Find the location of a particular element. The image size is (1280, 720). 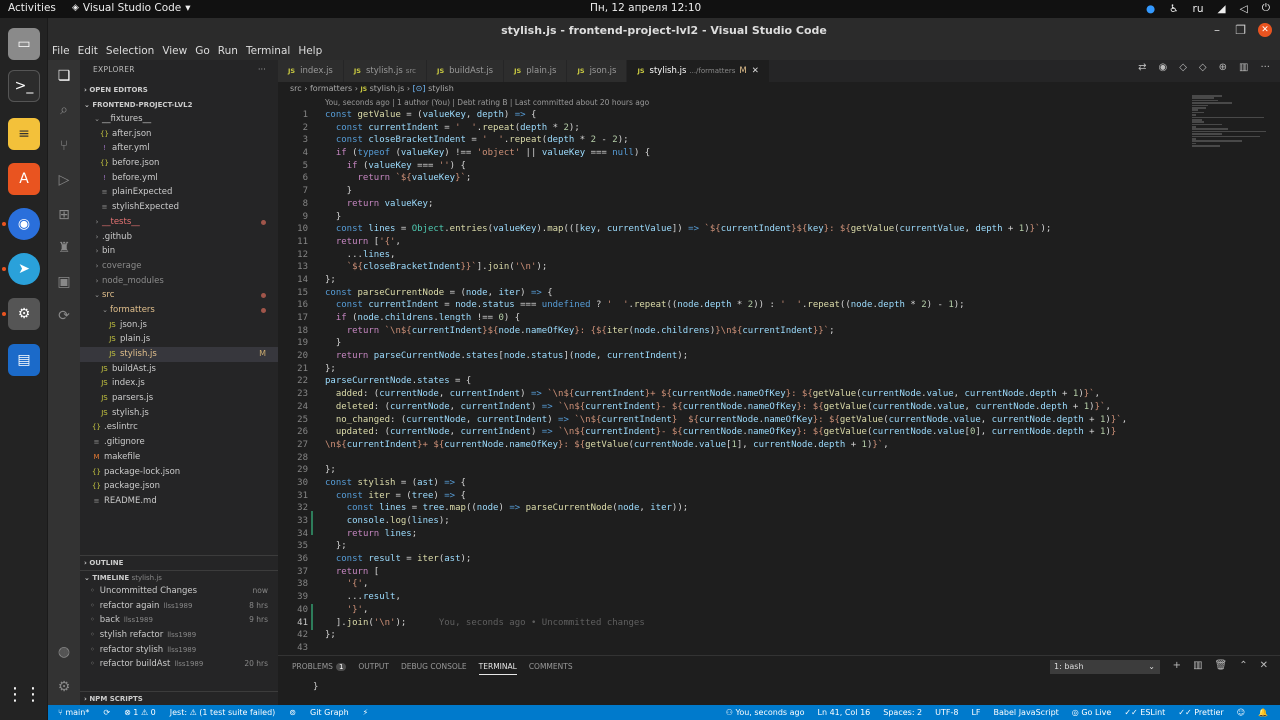

eslint-status: ✓✓ ESLint is located at coordinates (1144, 712).